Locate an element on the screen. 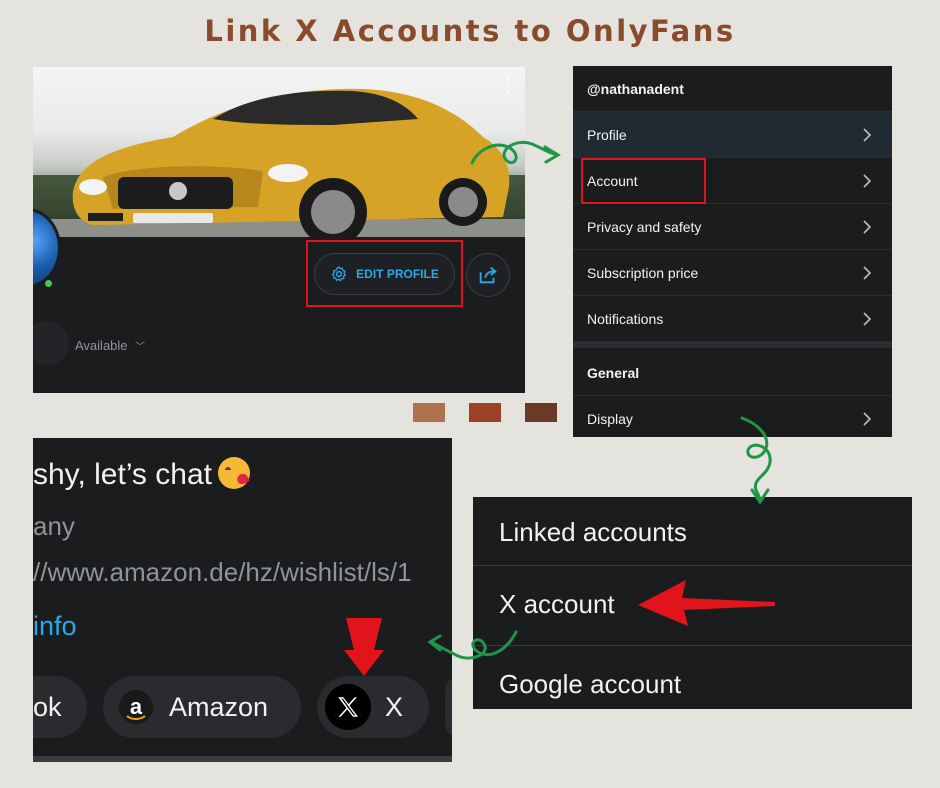 This screenshot has height=788, width=940. kissing-face-emoji-icon is located at coordinates (233, 473).